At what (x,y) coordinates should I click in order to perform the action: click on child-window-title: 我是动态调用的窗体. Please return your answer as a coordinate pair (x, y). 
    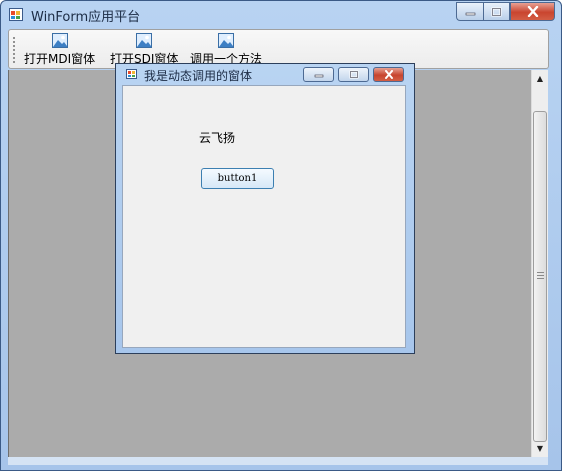
    Looking at the image, I should click on (198, 76).